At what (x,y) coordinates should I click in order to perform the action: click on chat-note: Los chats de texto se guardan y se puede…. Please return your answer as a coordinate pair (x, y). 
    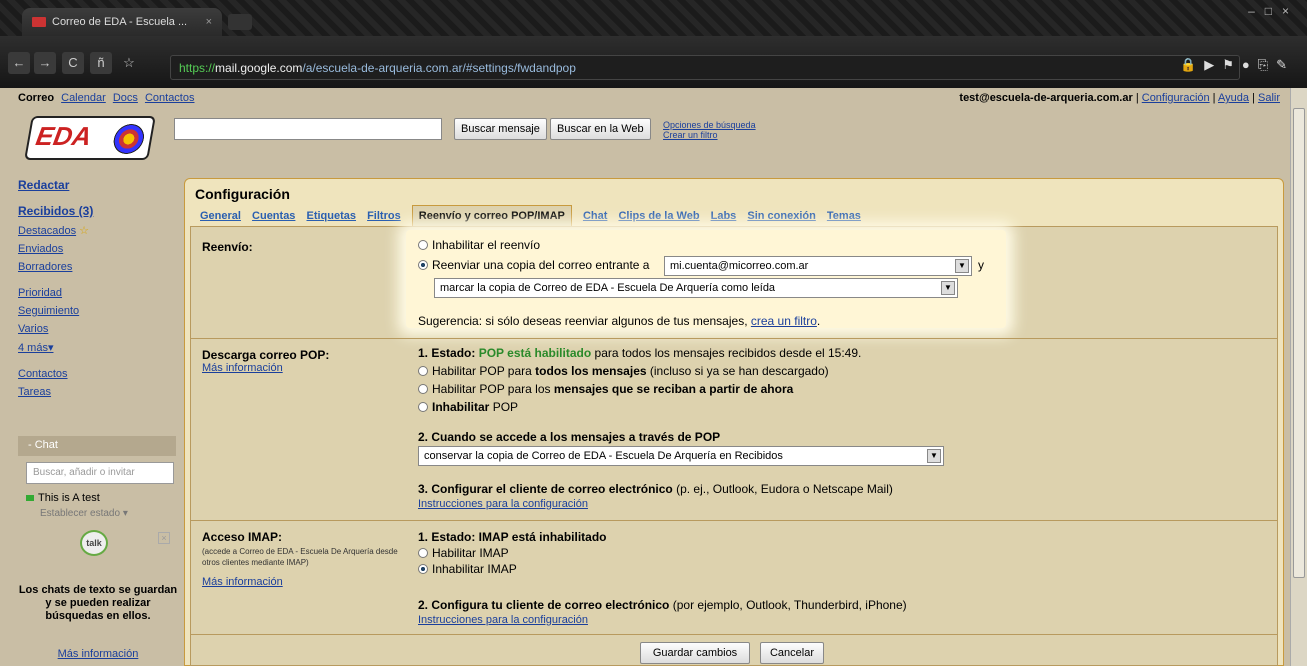
    Looking at the image, I should click on (98, 603).